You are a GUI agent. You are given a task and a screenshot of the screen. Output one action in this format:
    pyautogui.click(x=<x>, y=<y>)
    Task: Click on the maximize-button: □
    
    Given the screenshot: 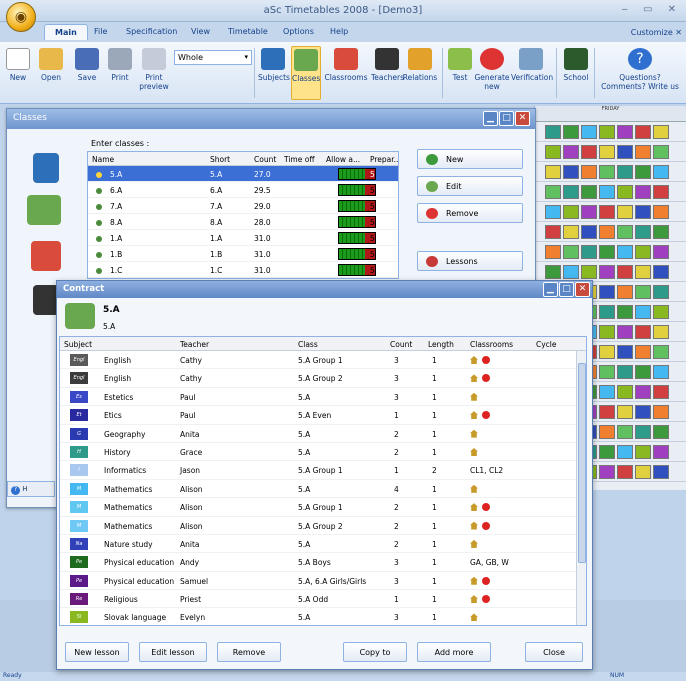 What is the action you would take?
    pyautogui.click(x=566, y=289)
    